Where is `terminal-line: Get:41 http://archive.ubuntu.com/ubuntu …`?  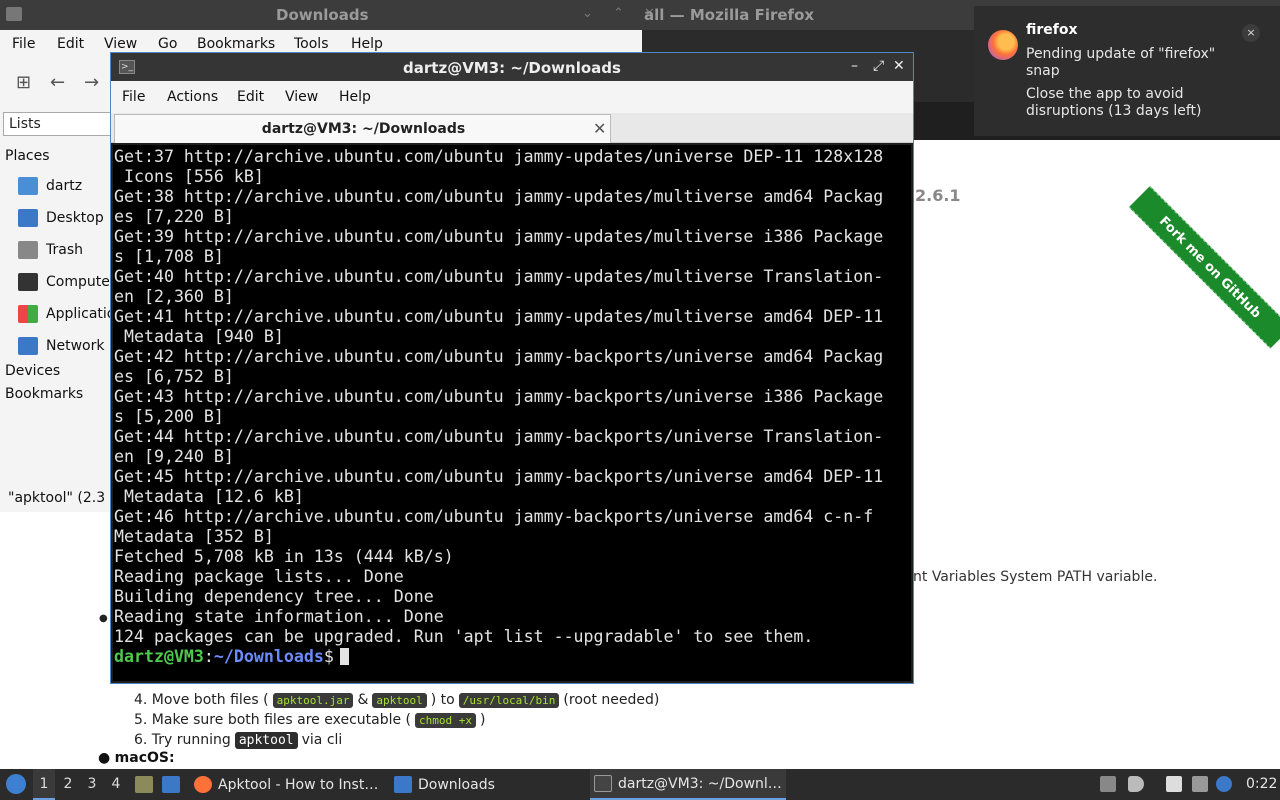
terminal-line: Get:41 http://archive.ubuntu.com/ubuntu … is located at coordinates (499, 316).